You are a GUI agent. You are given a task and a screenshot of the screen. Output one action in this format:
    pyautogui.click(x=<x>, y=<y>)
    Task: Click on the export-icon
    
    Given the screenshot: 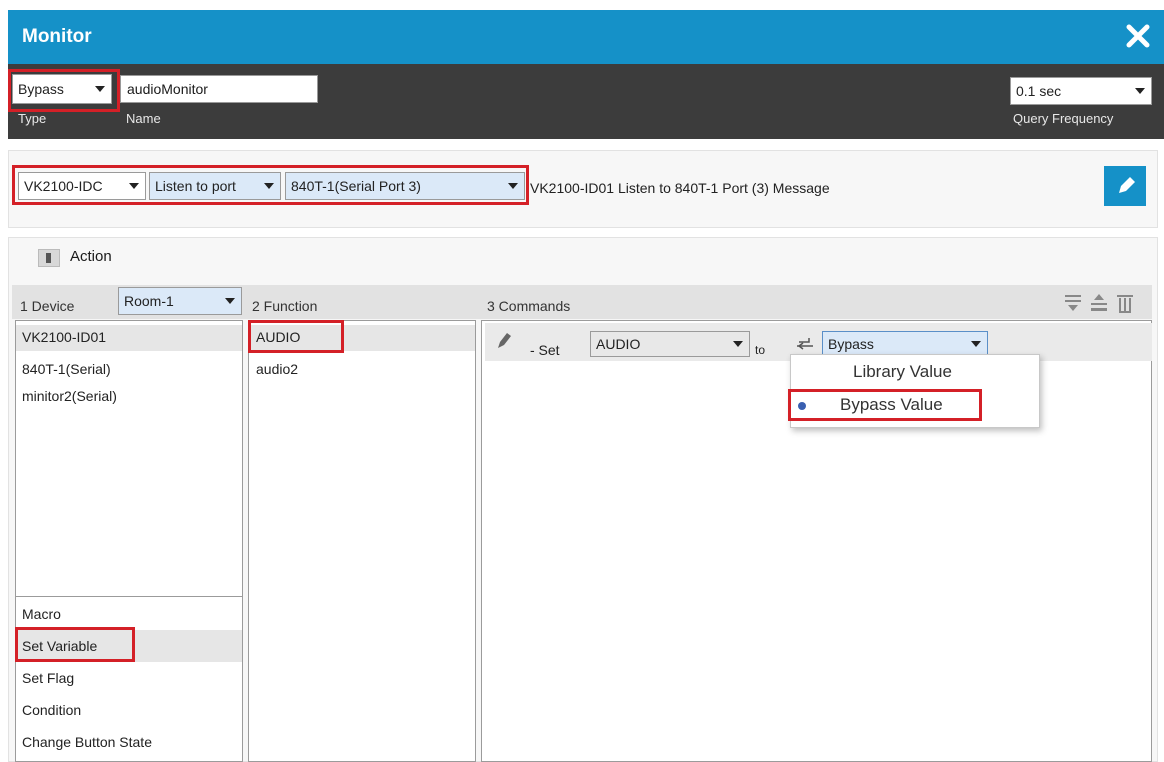 What is the action you would take?
    pyautogui.click(x=1099, y=303)
    